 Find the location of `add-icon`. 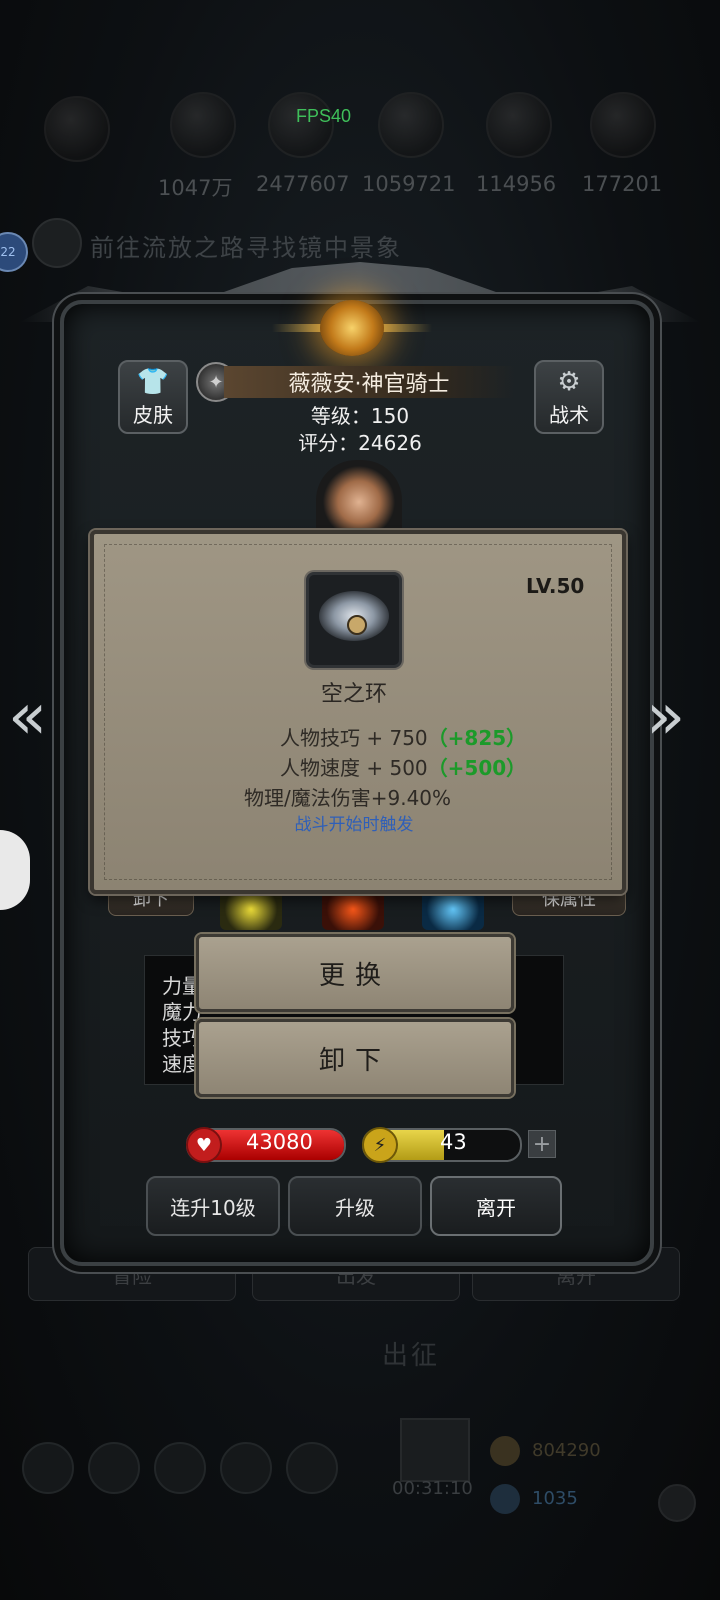

add-icon is located at coordinates (677, 1503).